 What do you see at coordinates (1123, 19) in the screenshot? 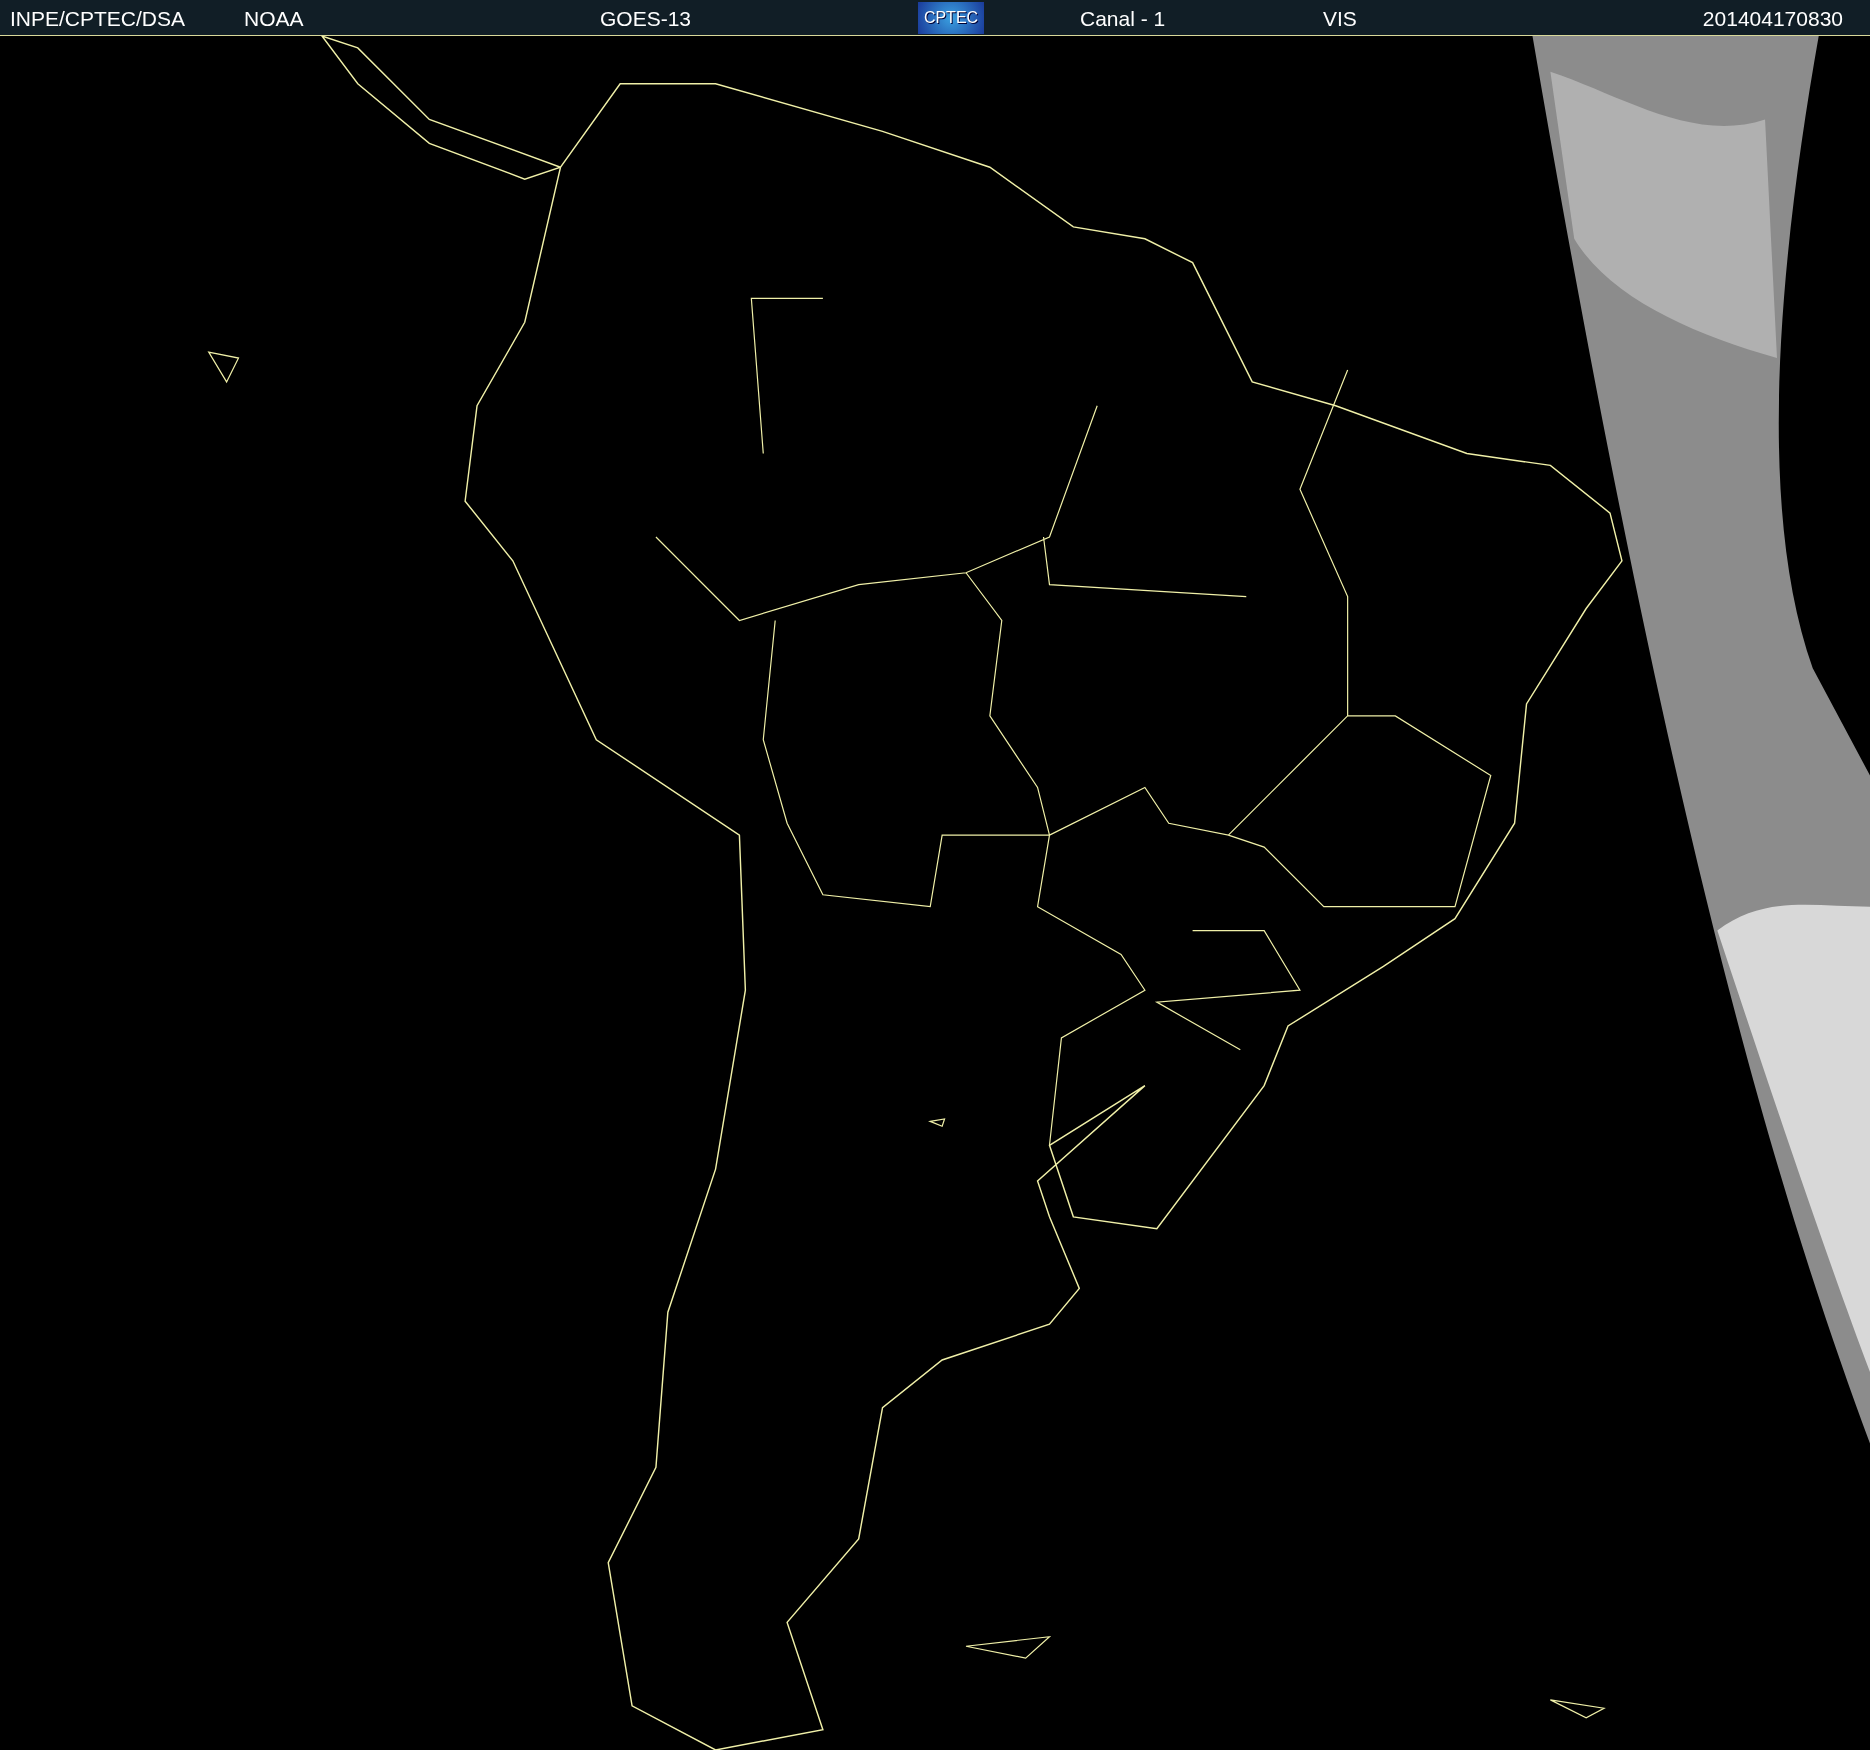
I see `header-label: Canal - 1` at bounding box center [1123, 19].